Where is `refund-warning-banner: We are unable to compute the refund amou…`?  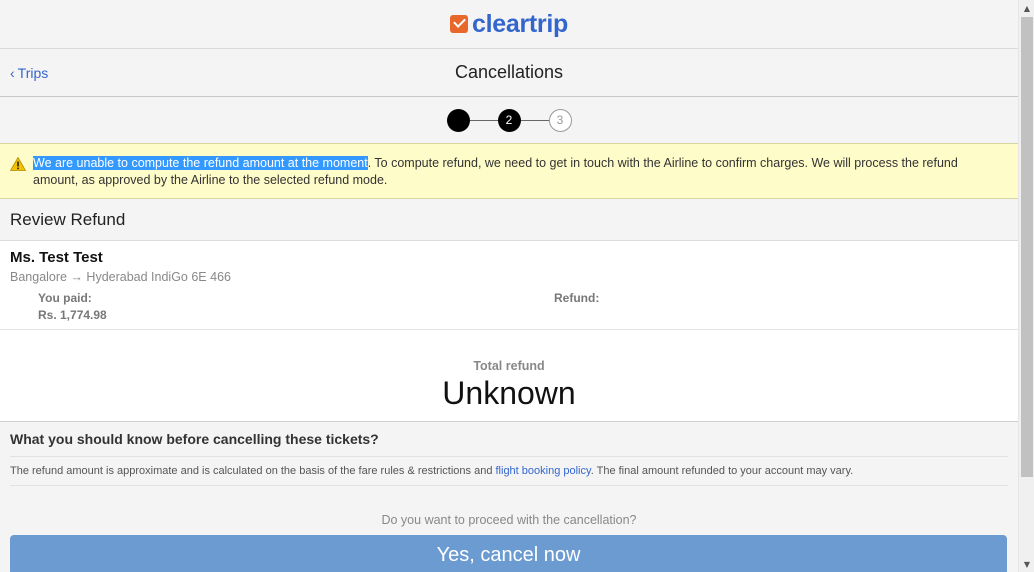
refund-warning-banner: We are unable to compute the refund amou… is located at coordinates (509, 171).